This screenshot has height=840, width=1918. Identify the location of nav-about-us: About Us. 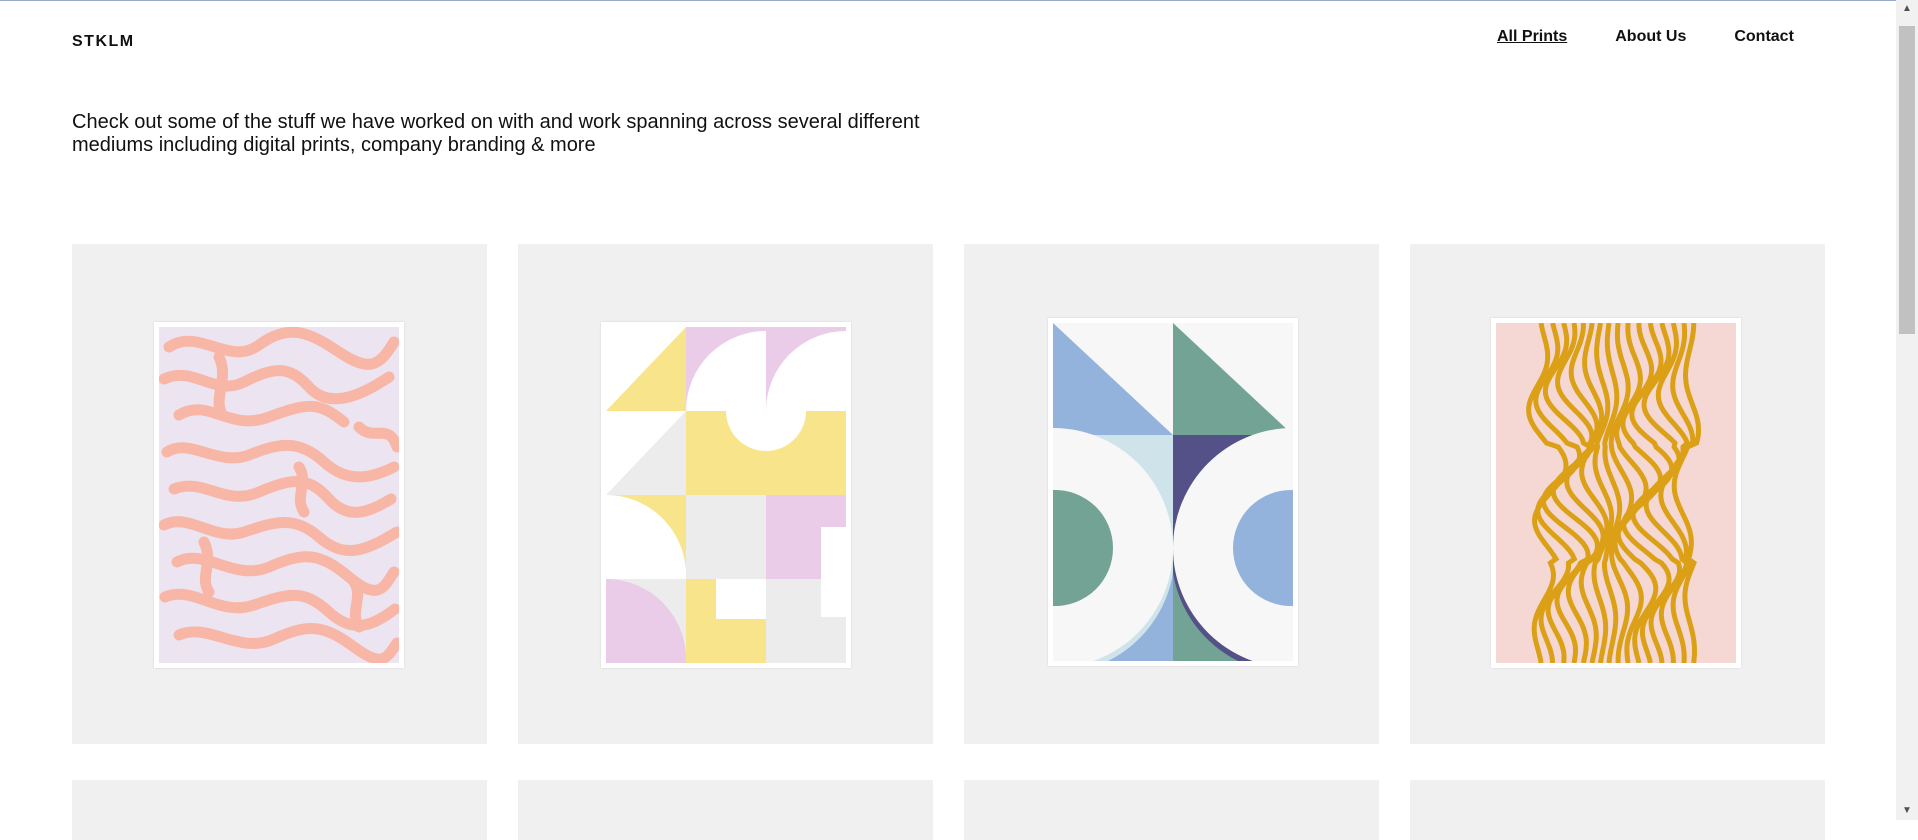
(1650, 37).